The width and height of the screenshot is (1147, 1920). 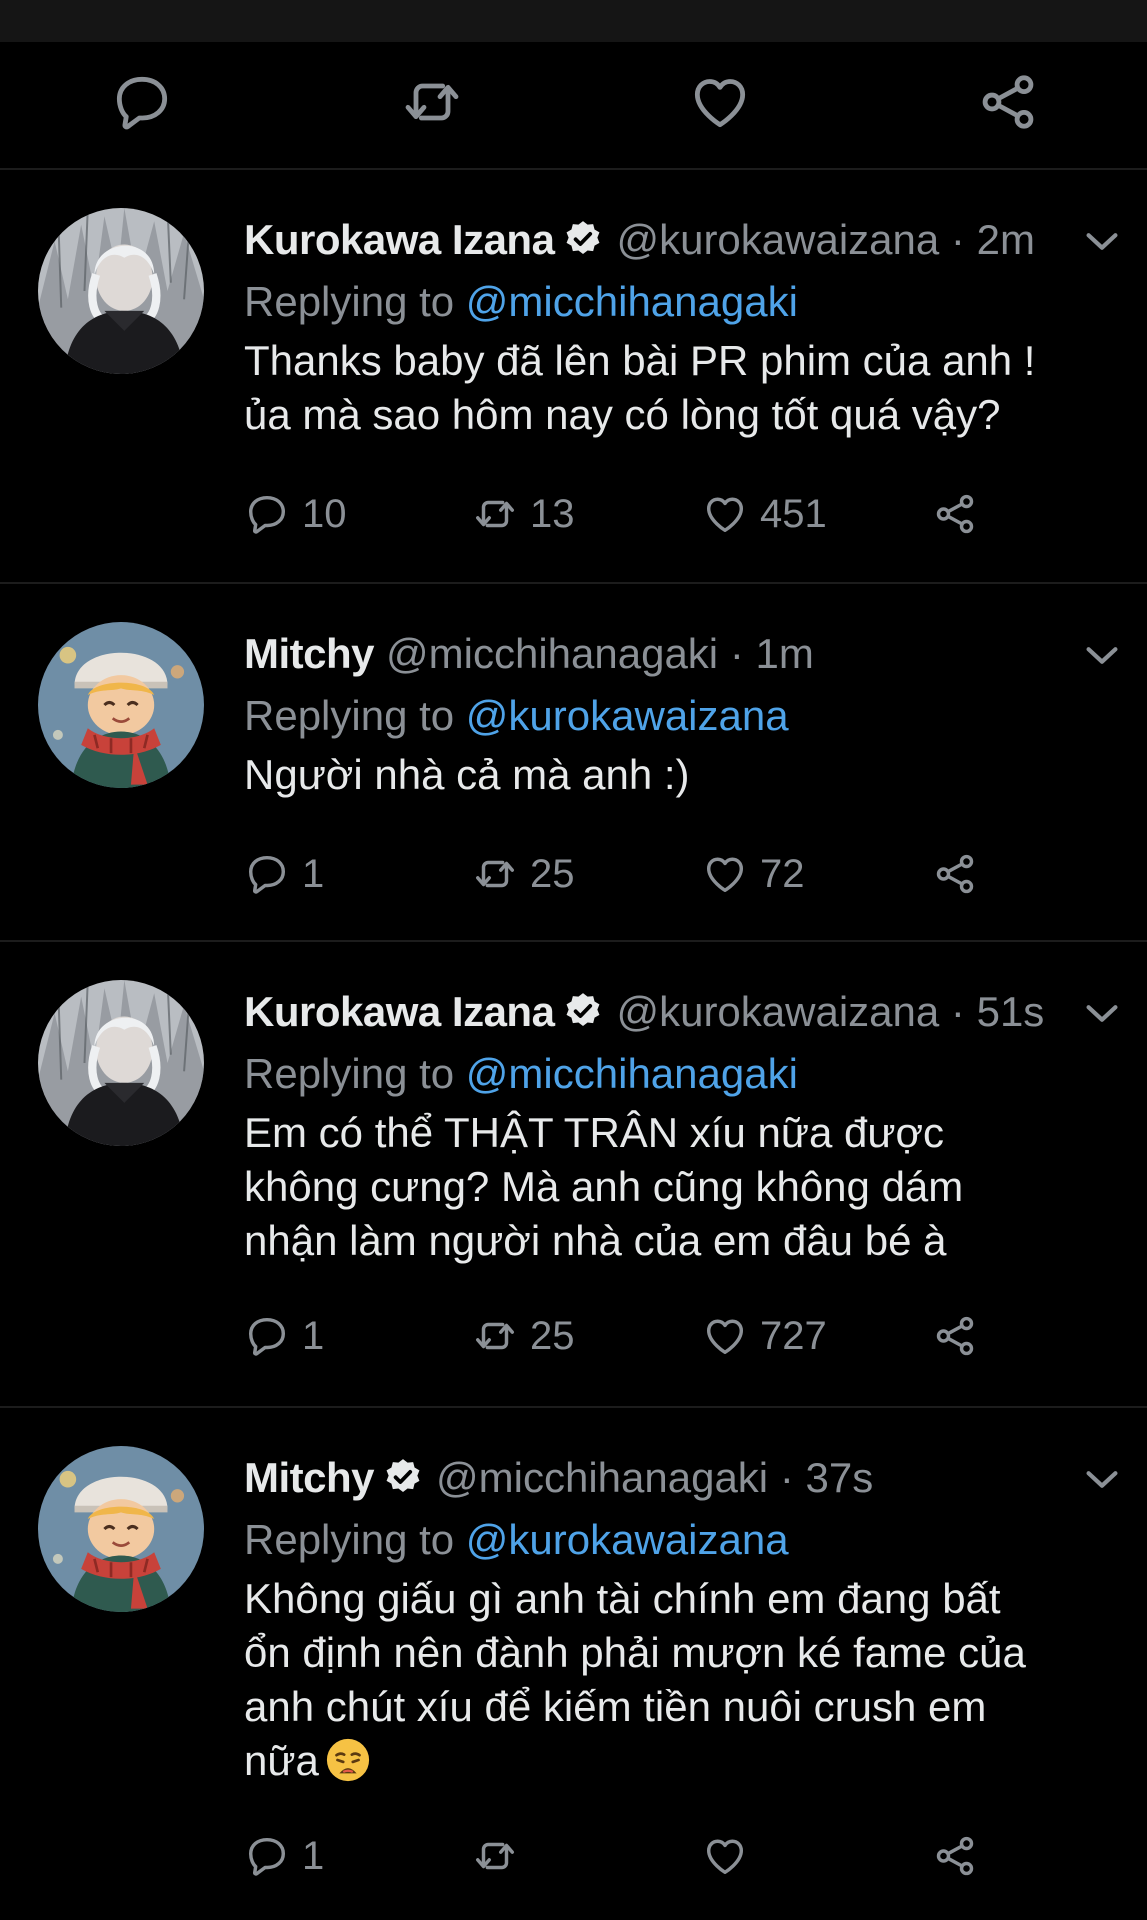 I want to click on tweet-header: Mitchy @micchihanagaki · 1m, so click(x=685, y=654).